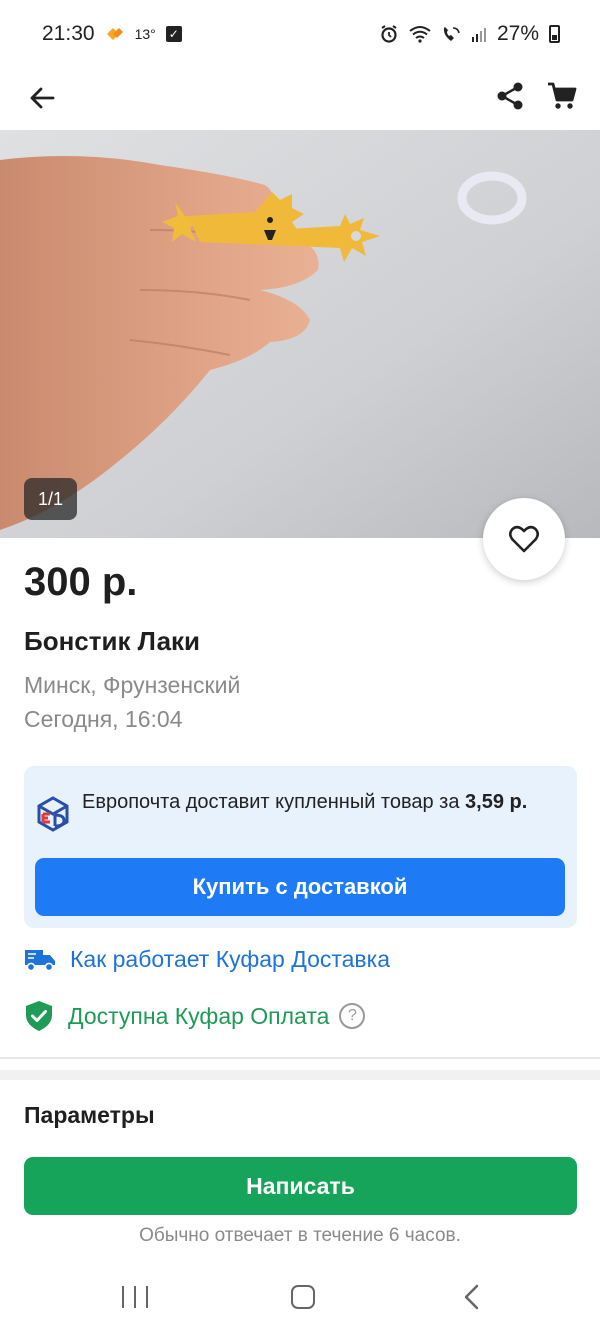 Image resolution: width=600 pixels, height=1332 pixels. I want to click on delivery-text-prefix: Европочта доставит купленный товар за, so click(274, 802).